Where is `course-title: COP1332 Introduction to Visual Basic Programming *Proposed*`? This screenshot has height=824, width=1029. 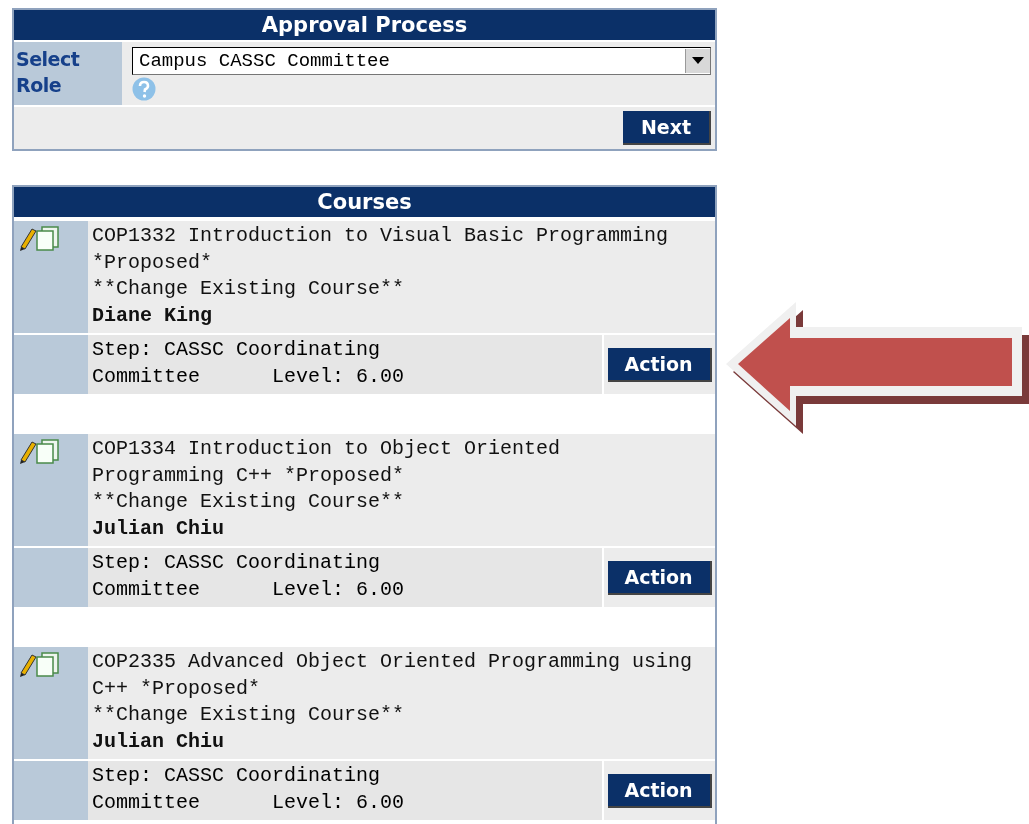 course-title: COP1332 Introduction to Visual Basic Programming *Proposed* is located at coordinates (381, 249).